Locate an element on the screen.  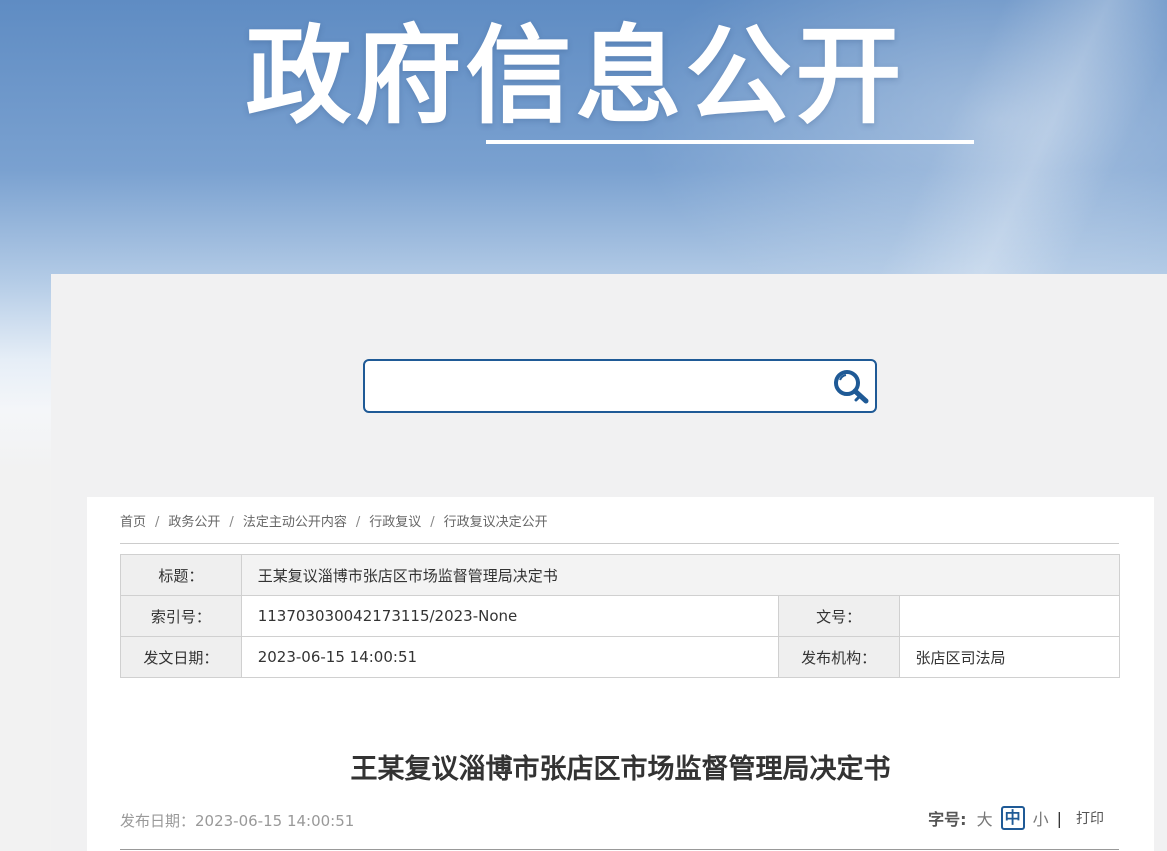
banner-title-text: 政府信息公开 is located at coordinates (575, 76).